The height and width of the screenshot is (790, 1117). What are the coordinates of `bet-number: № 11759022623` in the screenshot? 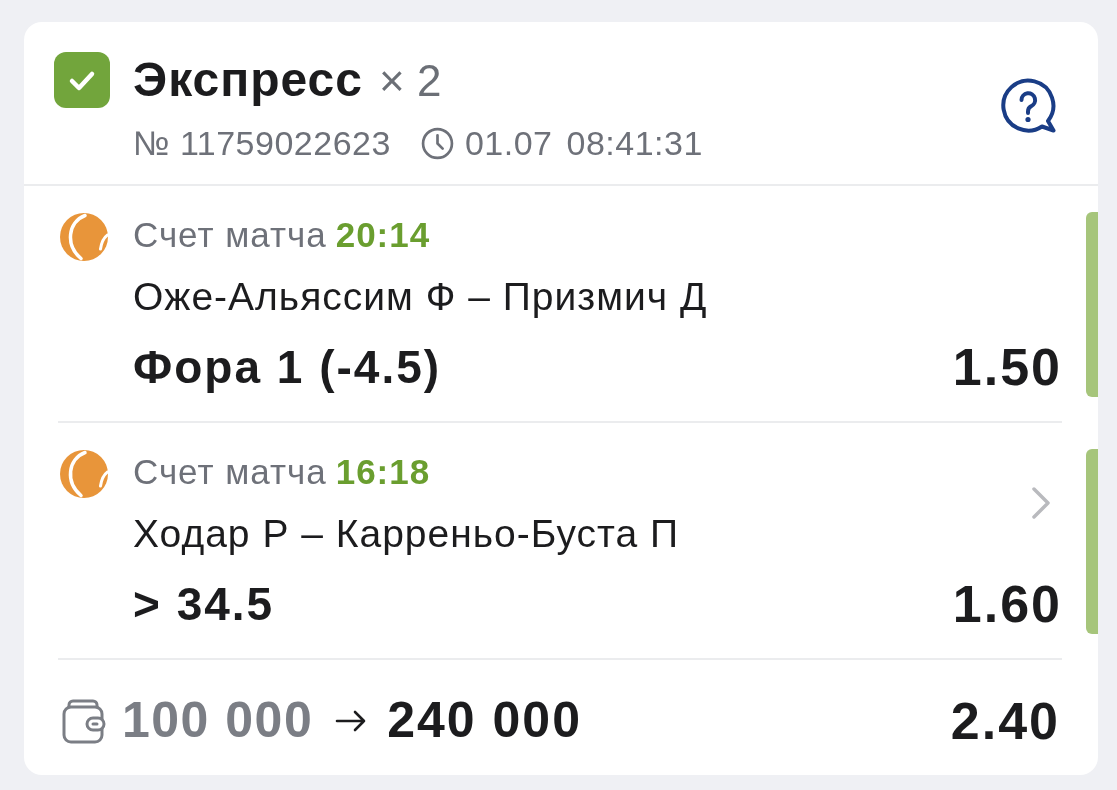 It's located at (262, 143).